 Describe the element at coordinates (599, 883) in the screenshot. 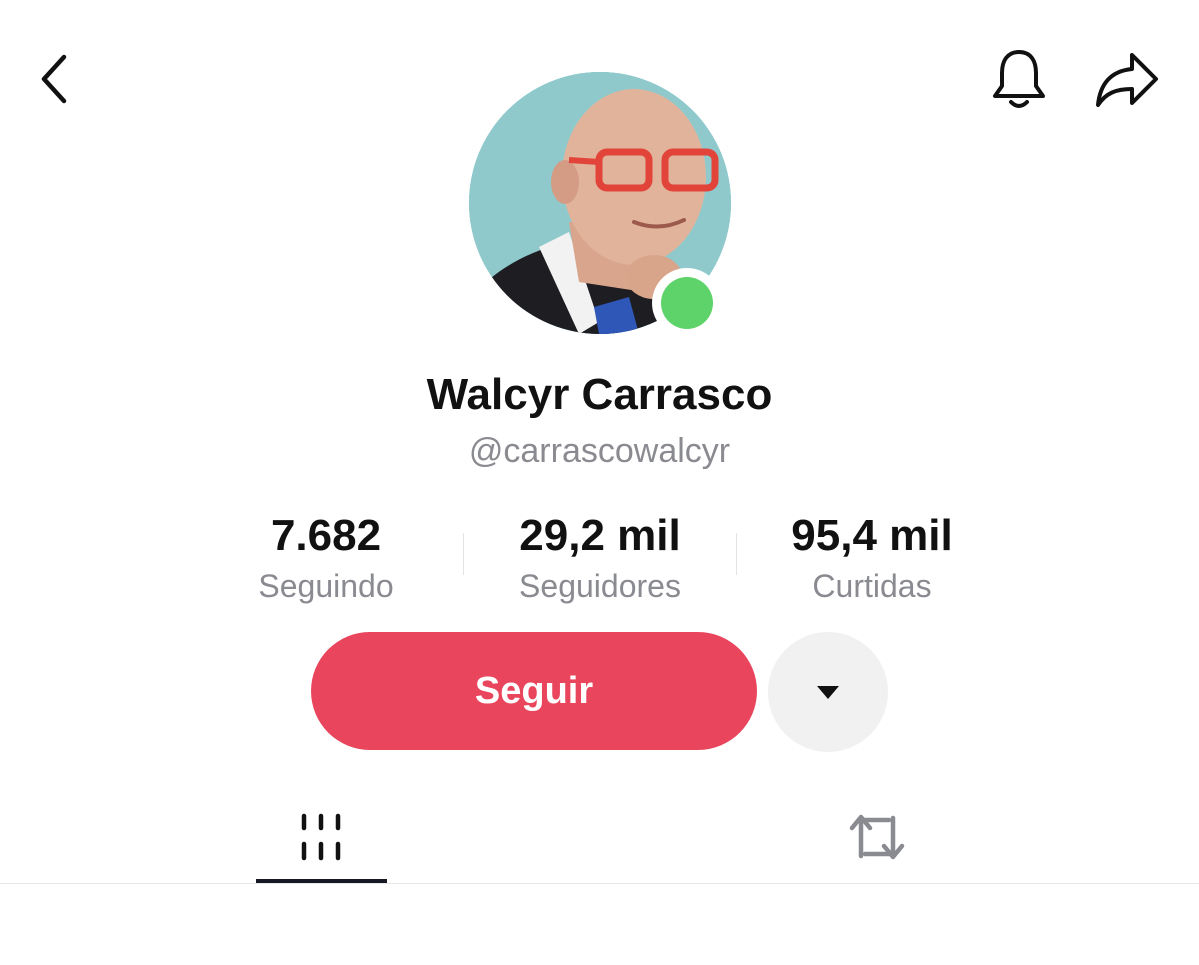

I see `tabs-divider` at that location.